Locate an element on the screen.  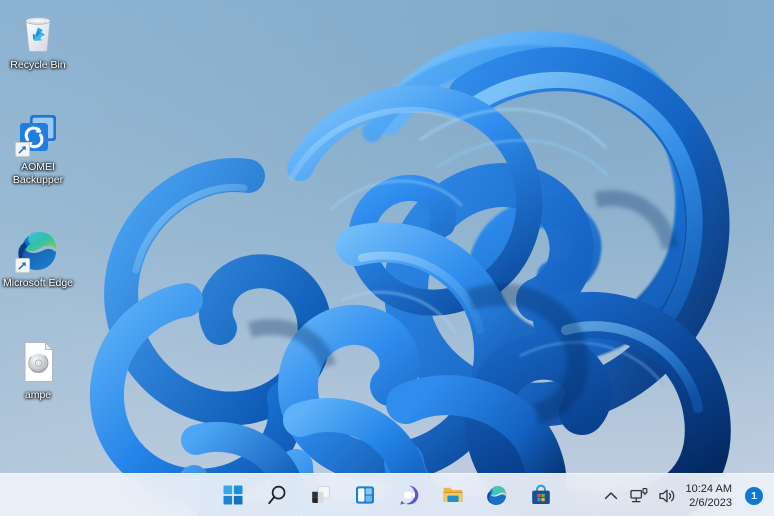
recycle-bin-icon is located at coordinates (38, 32).